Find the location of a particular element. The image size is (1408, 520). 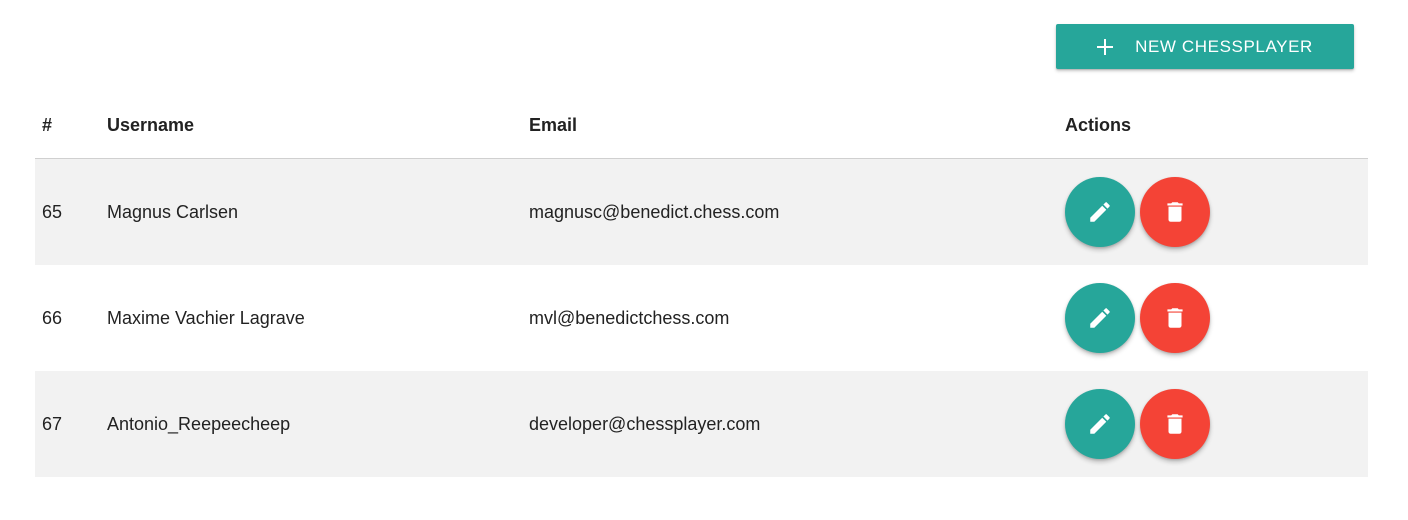

row-id: 67 is located at coordinates (52, 423).